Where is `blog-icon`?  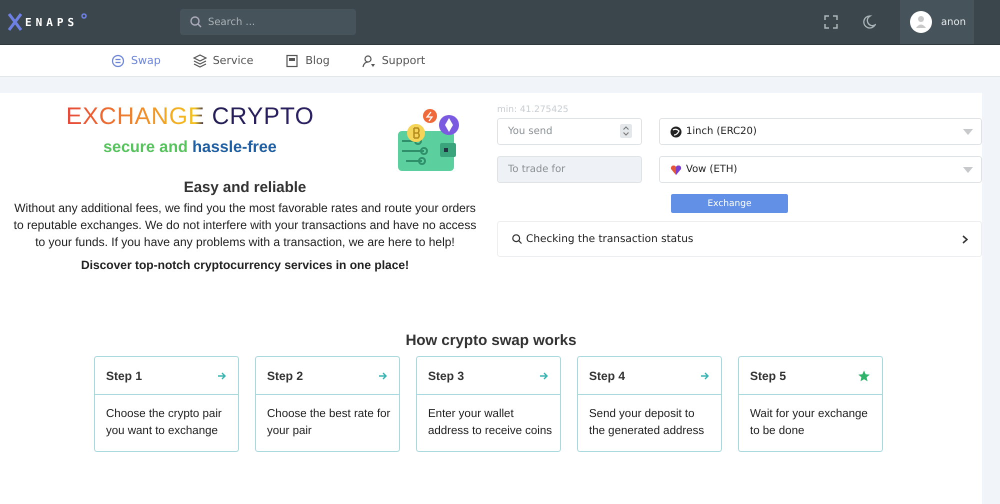 blog-icon is located at coordinates (292, 61).